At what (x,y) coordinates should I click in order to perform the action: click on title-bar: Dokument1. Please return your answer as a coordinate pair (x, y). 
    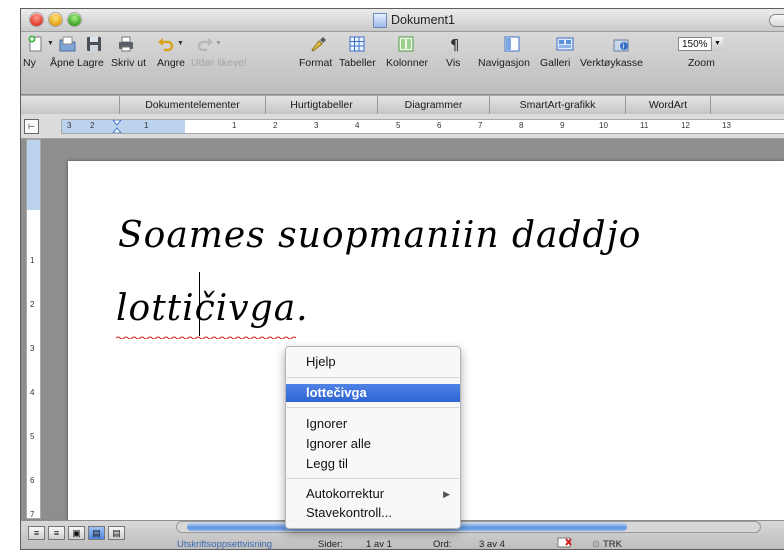
    Looking at the image, I should click on (402, 20).